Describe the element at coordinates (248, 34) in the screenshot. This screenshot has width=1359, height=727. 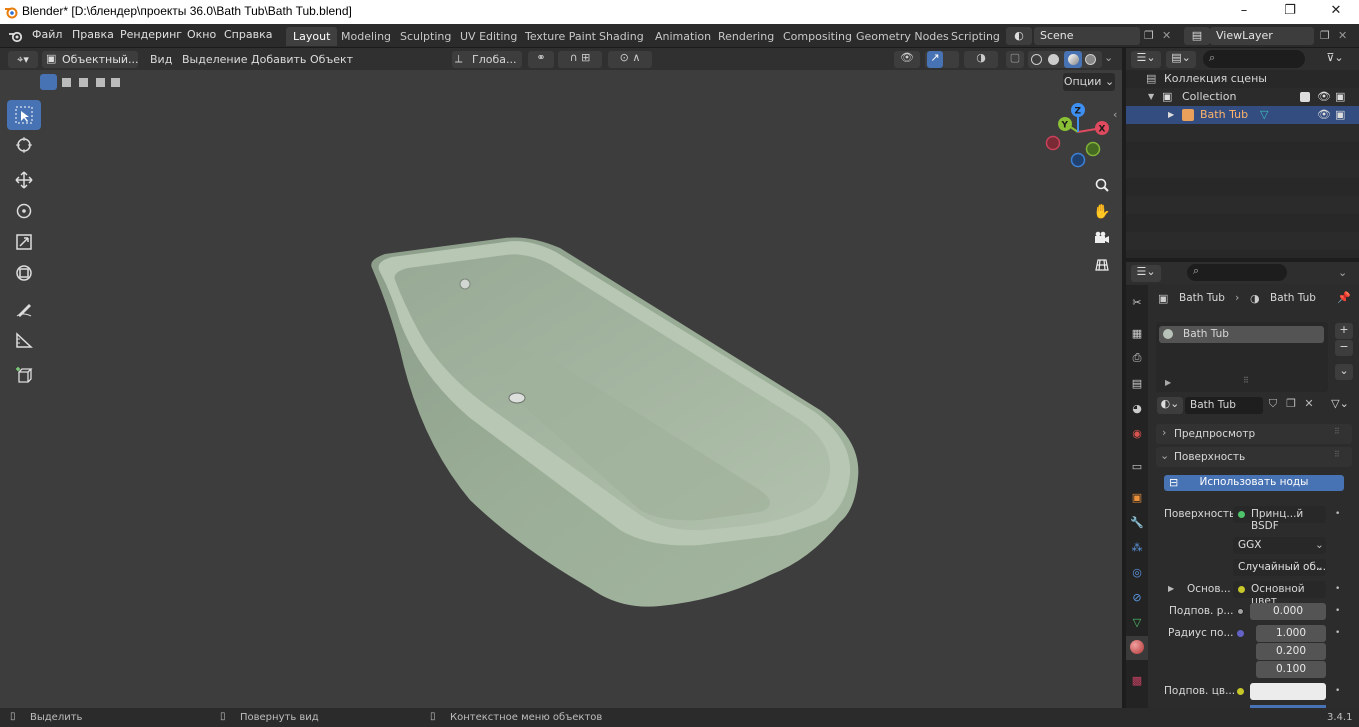
I see `menu-help: Справка` at that location.